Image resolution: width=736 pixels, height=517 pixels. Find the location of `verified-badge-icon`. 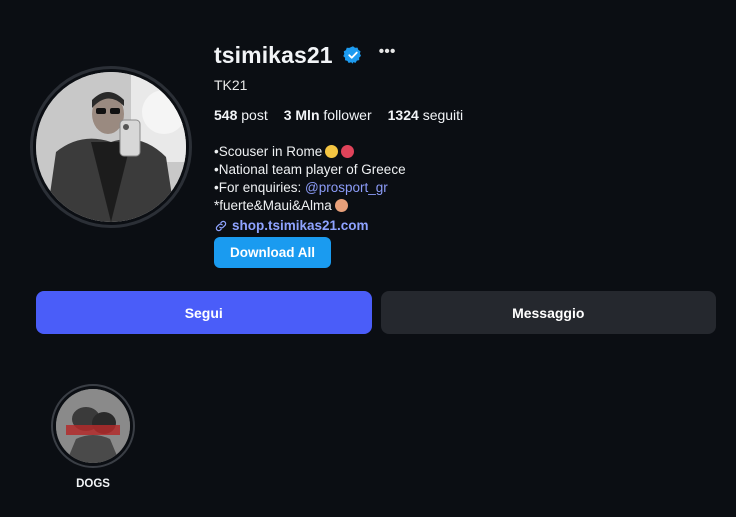

verified-badge-icon is located at coordinates (351, 55).